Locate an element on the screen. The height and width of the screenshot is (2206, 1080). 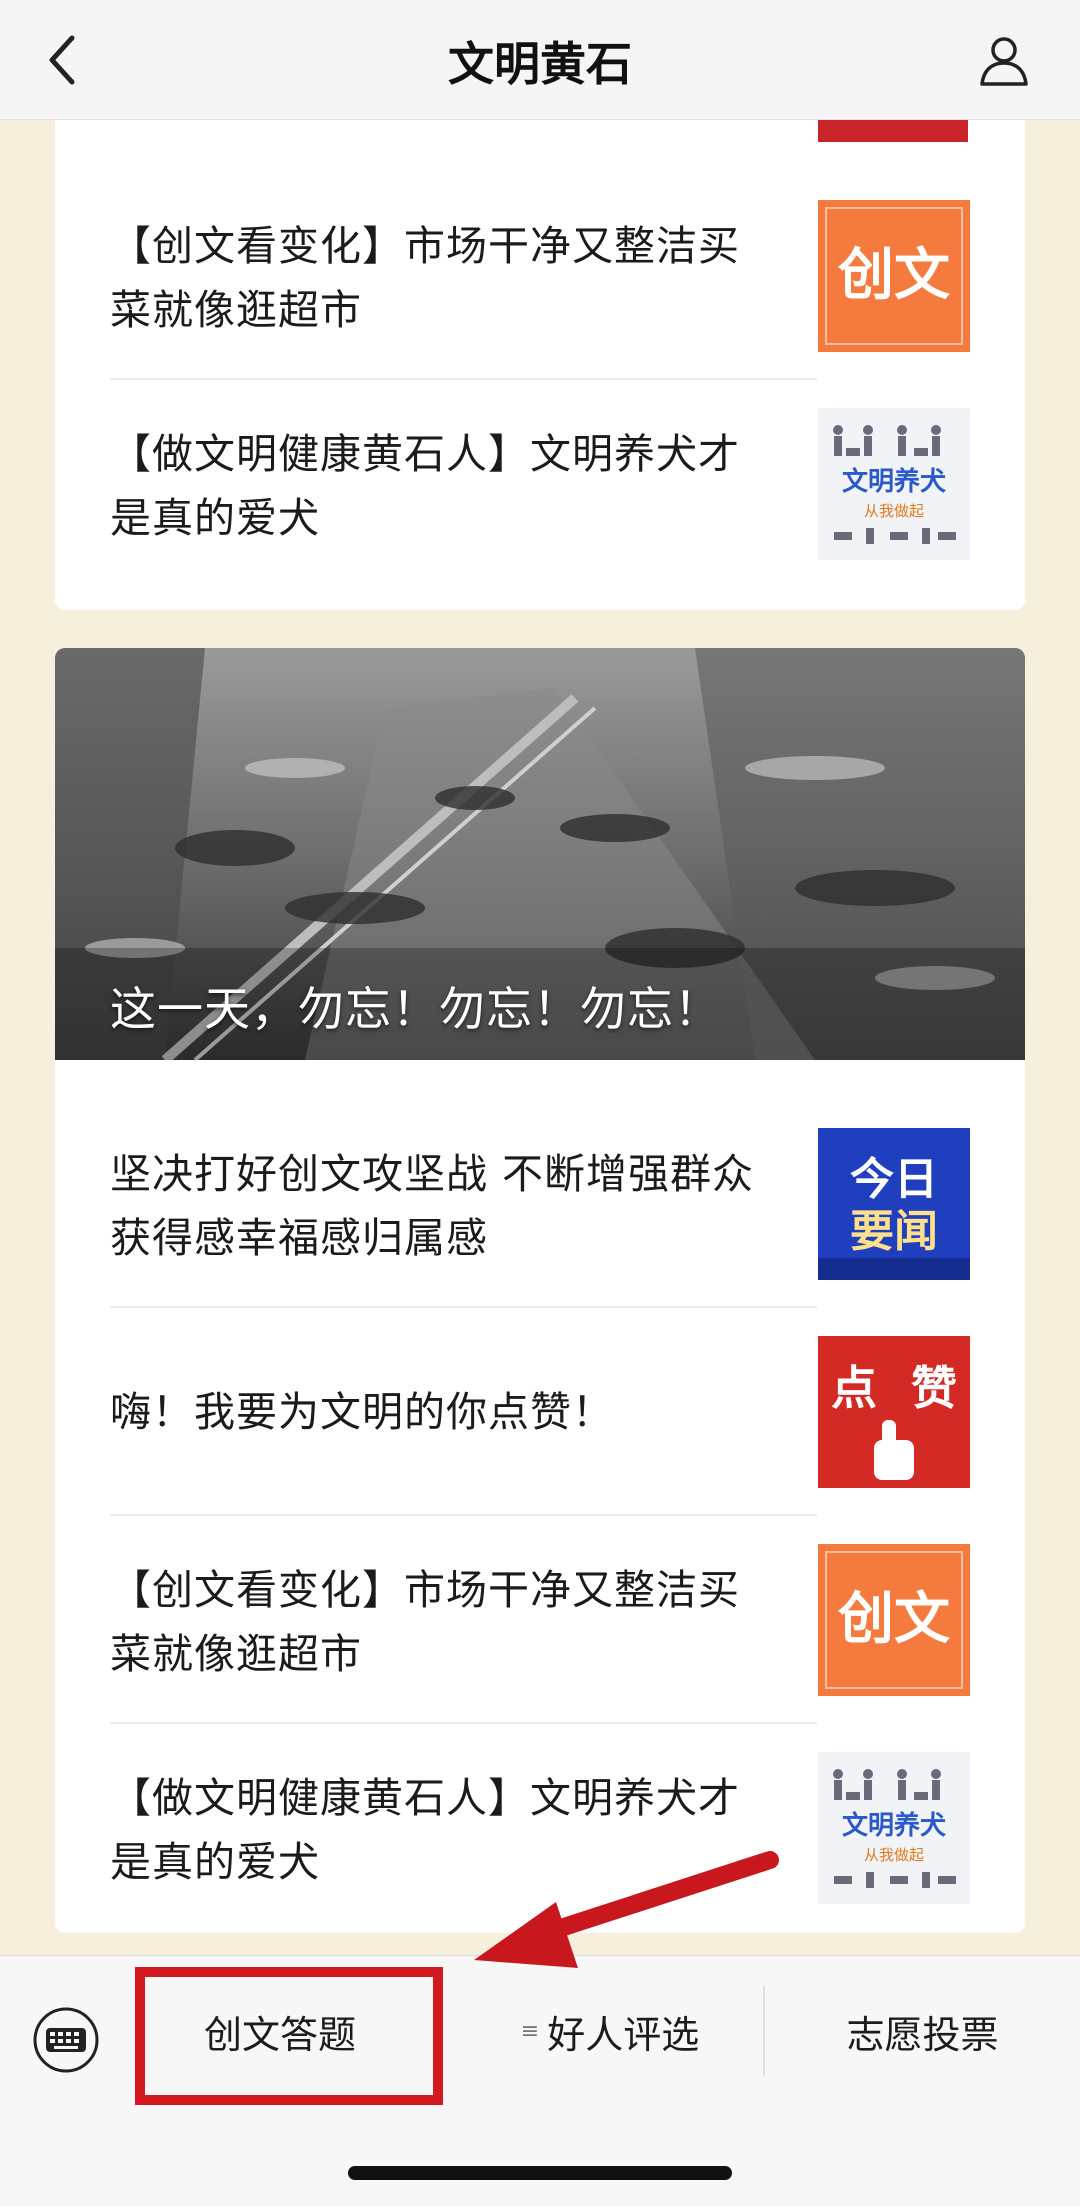
thumbnail-text: 要闻 is located at coordinates (894, 1231).